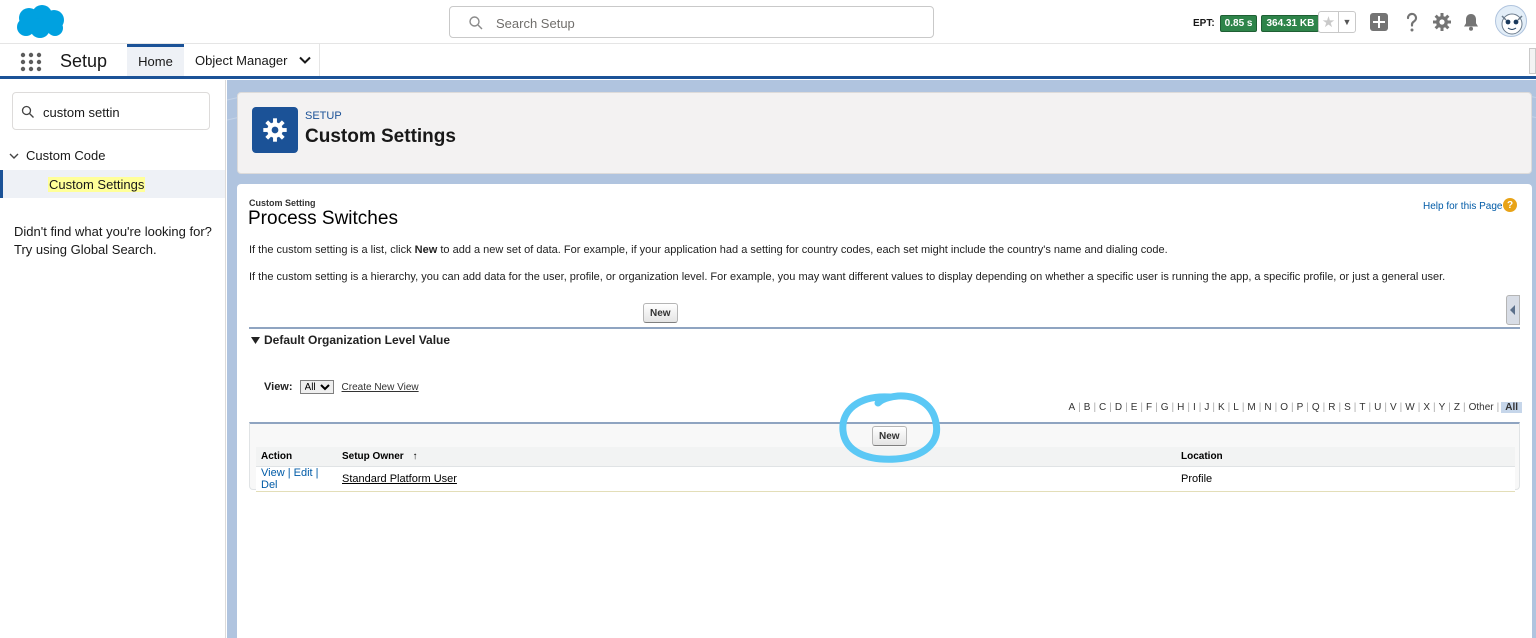  What do you see at coordinates (373, 456) in the screenshot?
I see `column-header-label: Setup Owner` at bounding box center [373, 456].